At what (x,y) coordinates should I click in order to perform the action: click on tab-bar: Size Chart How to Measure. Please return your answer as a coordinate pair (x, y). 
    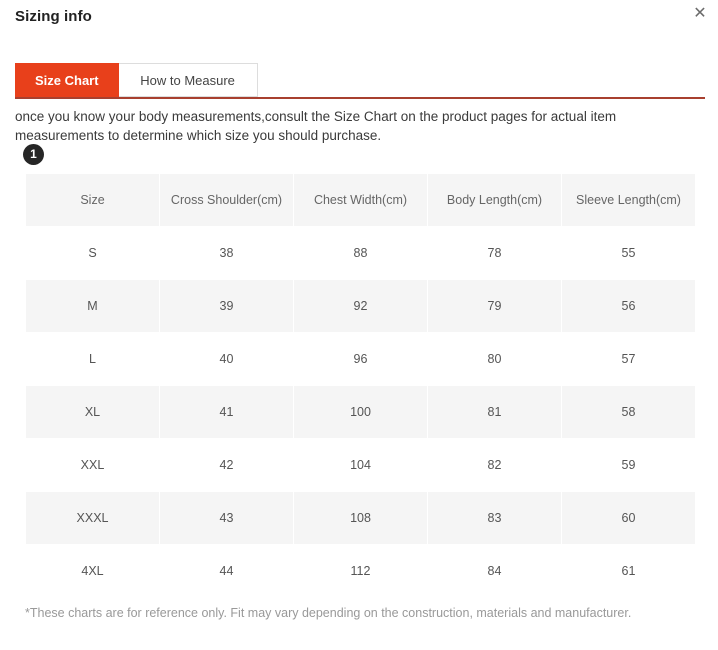
    Looking at the image, I should click on (360, 81).